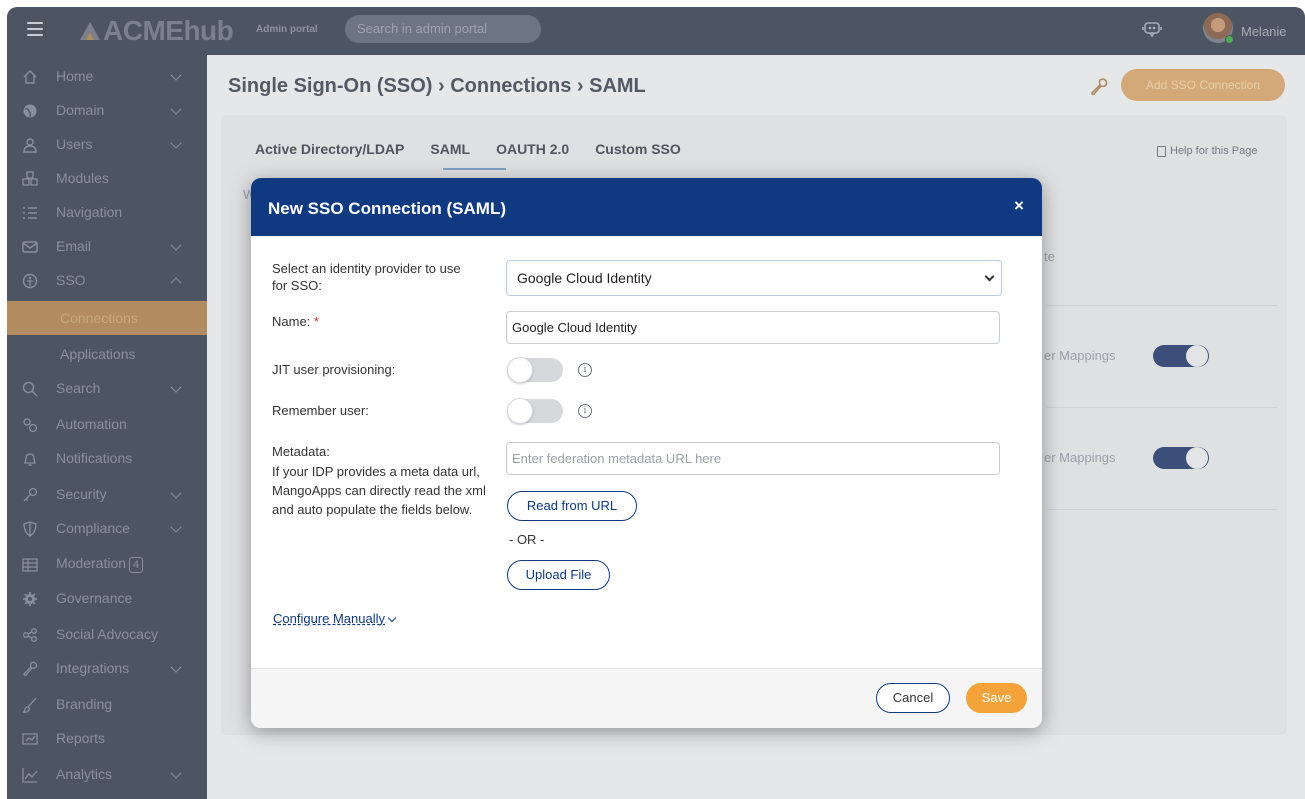 This screenshot has width=1305, height=799. Describe the element at coordinates (176, 283) in the screenshot. I see `chevron-up-icon` at that location.